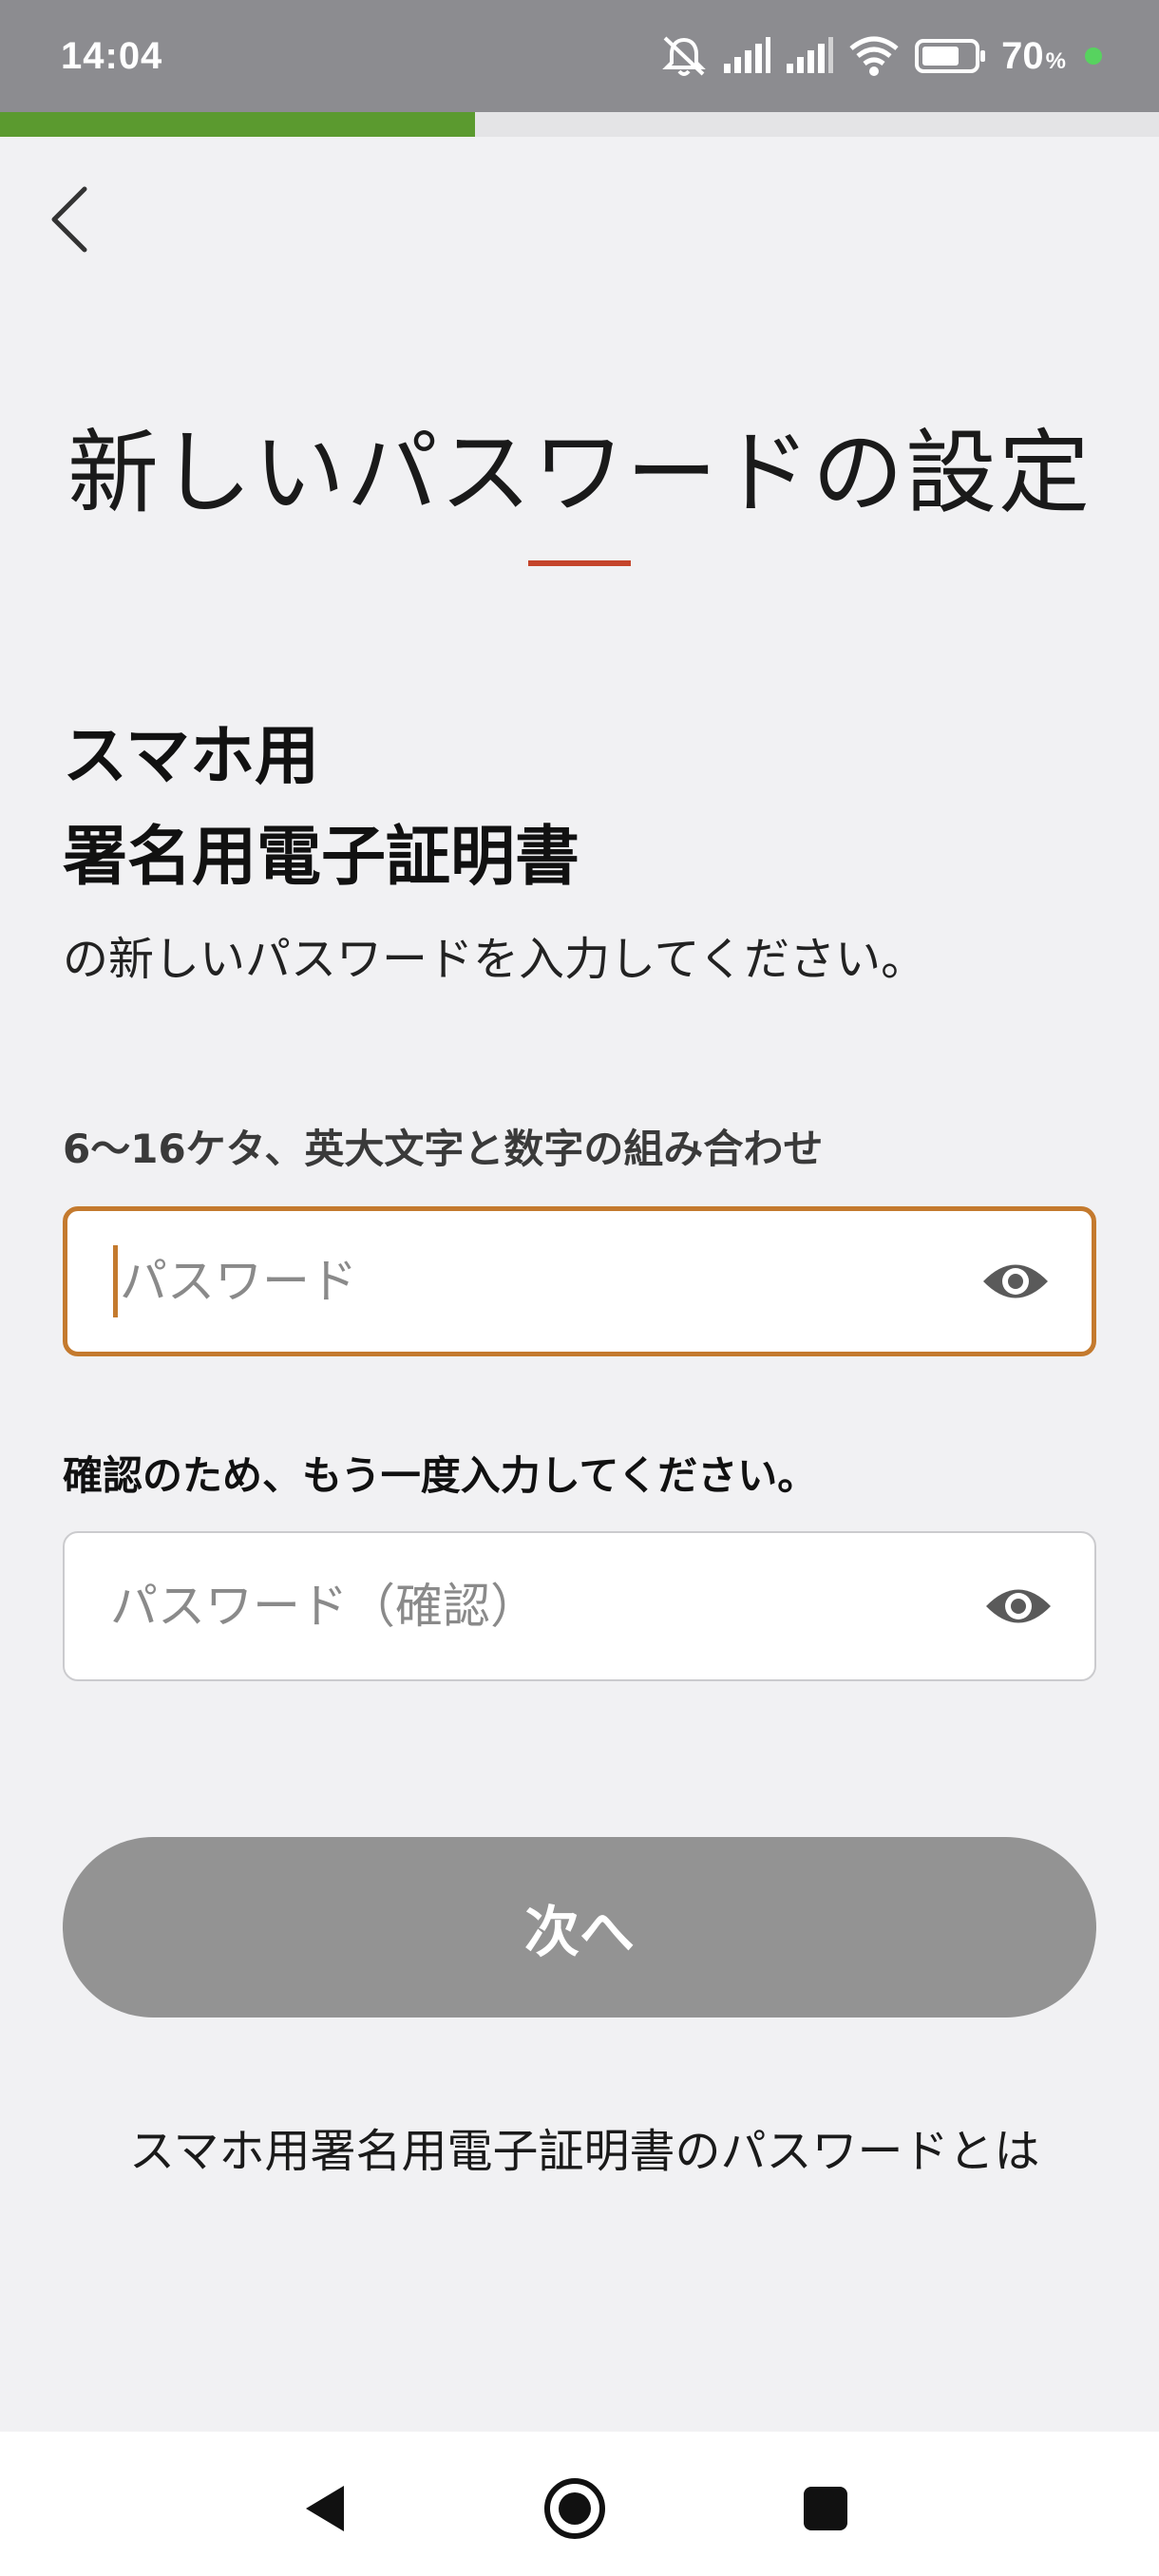 This screenshot has height=2576, width=1159. What do you see at coordinates (579, 56) in the screenshot?
I see `status-bar: 14:04 70%` at bounding box center [579, 56].